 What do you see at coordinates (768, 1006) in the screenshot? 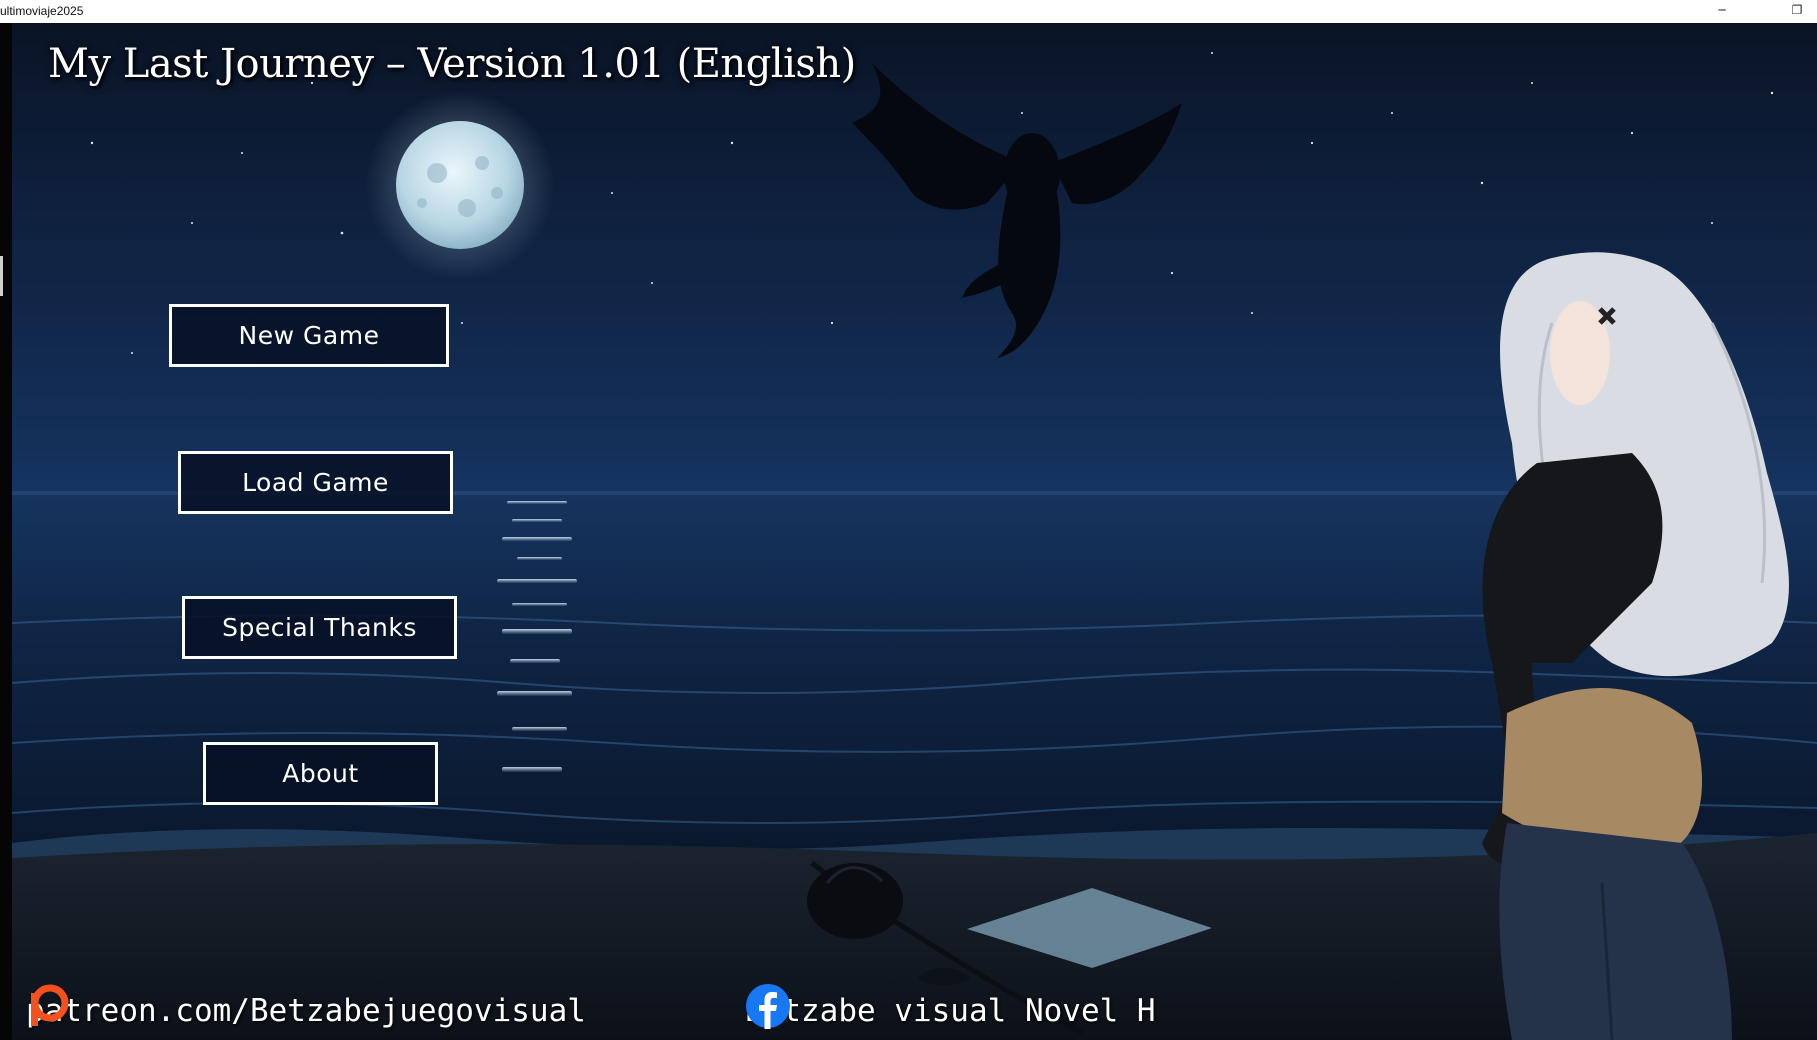
I see `facebook-icon` at bounding box center [768, 1006].